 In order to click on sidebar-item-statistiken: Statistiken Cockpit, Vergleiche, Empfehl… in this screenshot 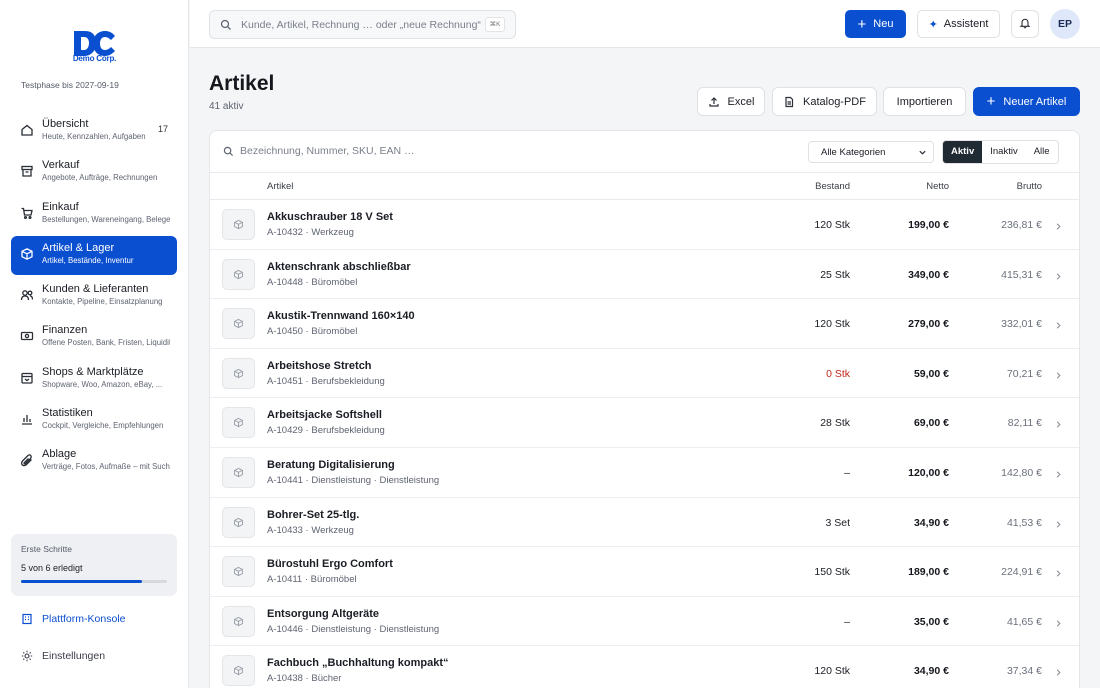, I will do `click(94, 420)`.